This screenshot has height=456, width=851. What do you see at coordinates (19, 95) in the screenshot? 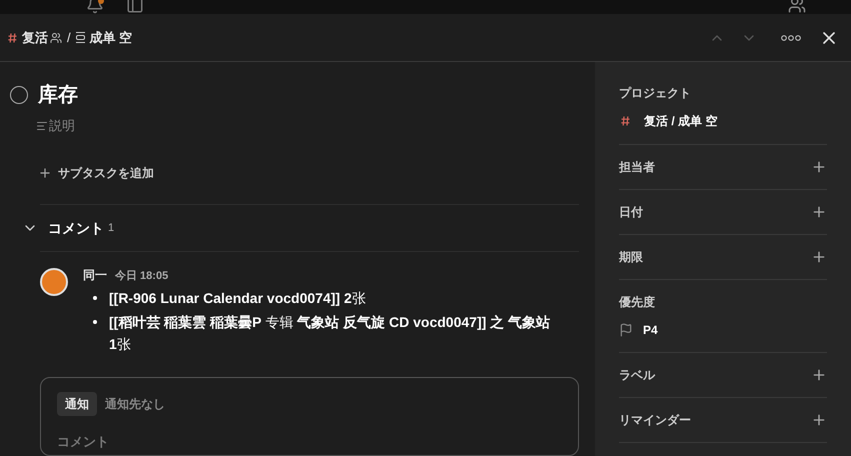
I see `complete-checkbox` at bounding box center [19, 95].